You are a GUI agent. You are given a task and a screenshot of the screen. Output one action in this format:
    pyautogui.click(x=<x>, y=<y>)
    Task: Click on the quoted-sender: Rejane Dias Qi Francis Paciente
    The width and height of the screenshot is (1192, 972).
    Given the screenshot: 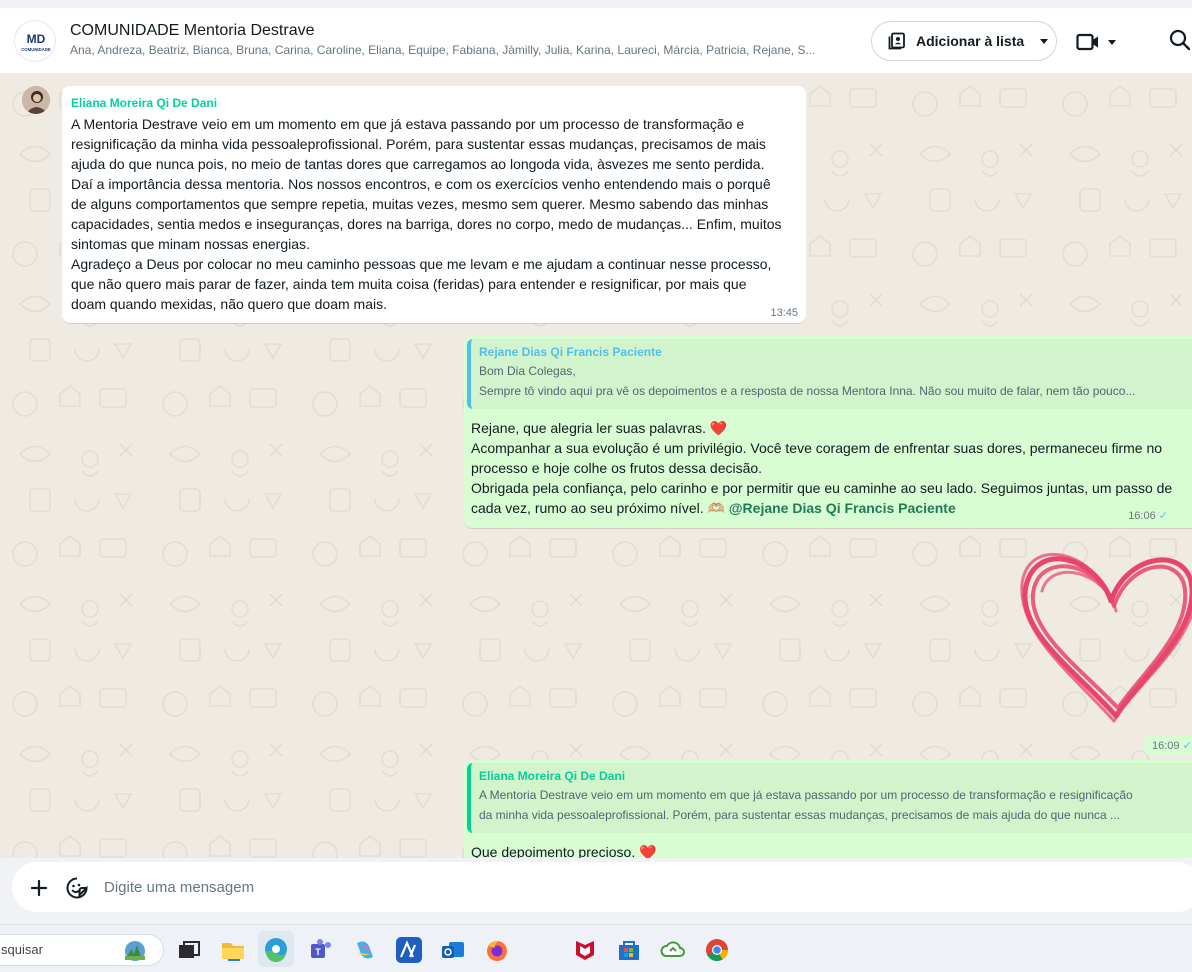 What is the action you would take?
    pyautogui.click(x=570, y=352)
    